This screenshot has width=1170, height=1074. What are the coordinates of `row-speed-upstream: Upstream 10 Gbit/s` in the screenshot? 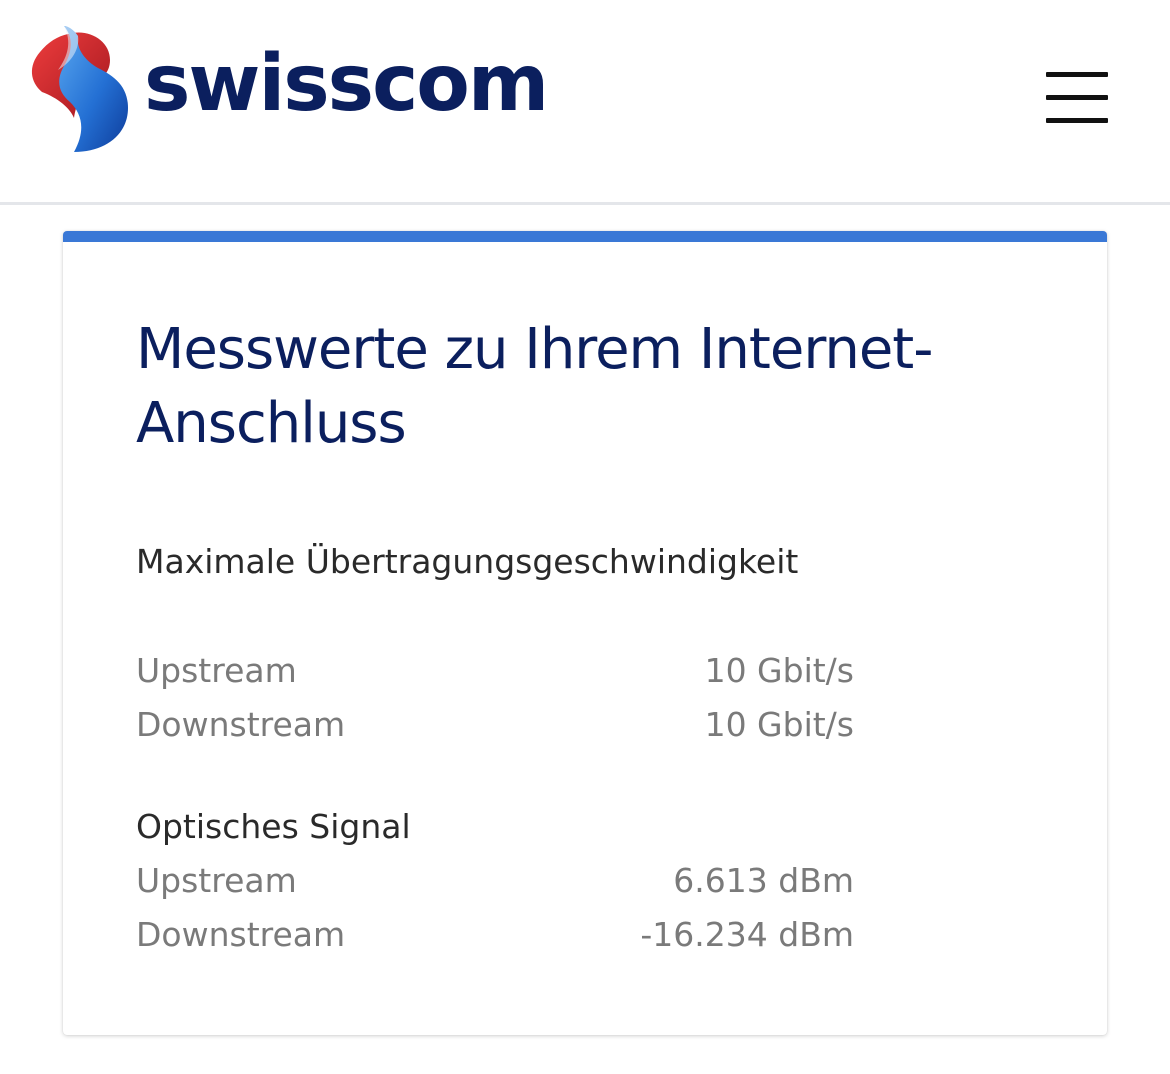 It's located at (495, 671).